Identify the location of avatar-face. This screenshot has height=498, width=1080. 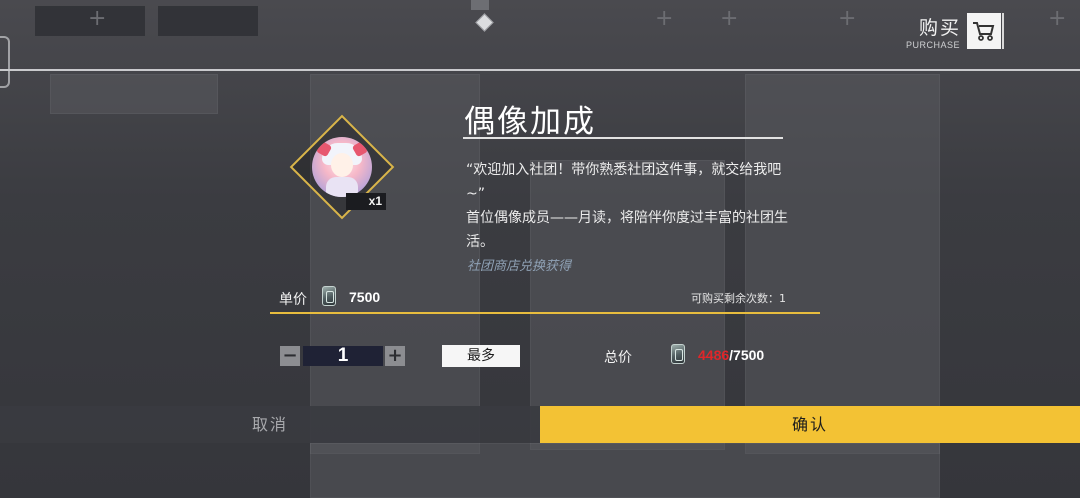
(342, 165).